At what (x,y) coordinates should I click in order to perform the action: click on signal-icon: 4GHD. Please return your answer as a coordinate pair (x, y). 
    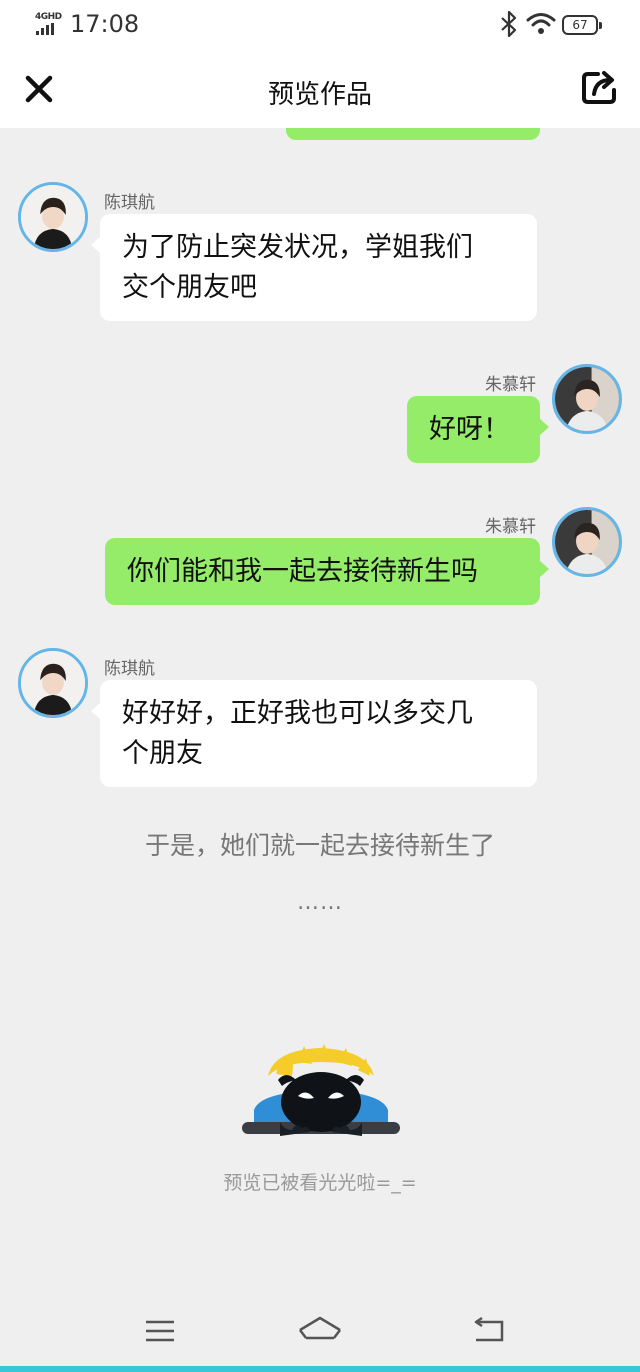
    Looking at the image, I should click on (49, 24).